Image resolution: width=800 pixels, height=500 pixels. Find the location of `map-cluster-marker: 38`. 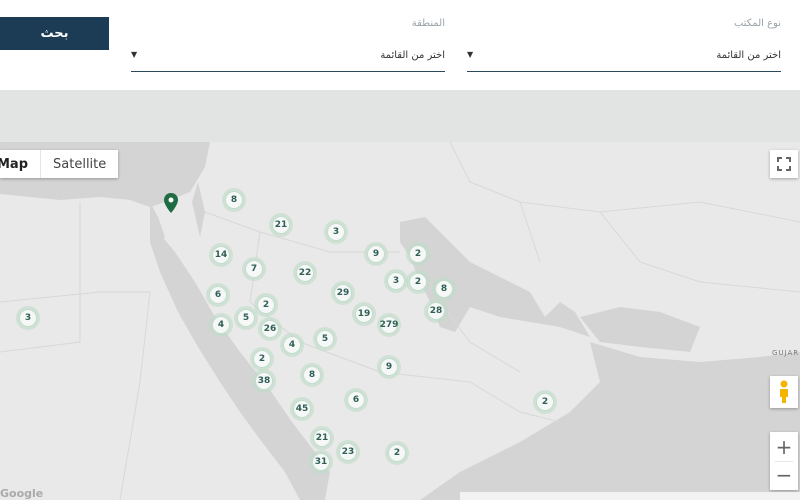

map-cluster-marker: 38 is located at coordinates (264, 381).